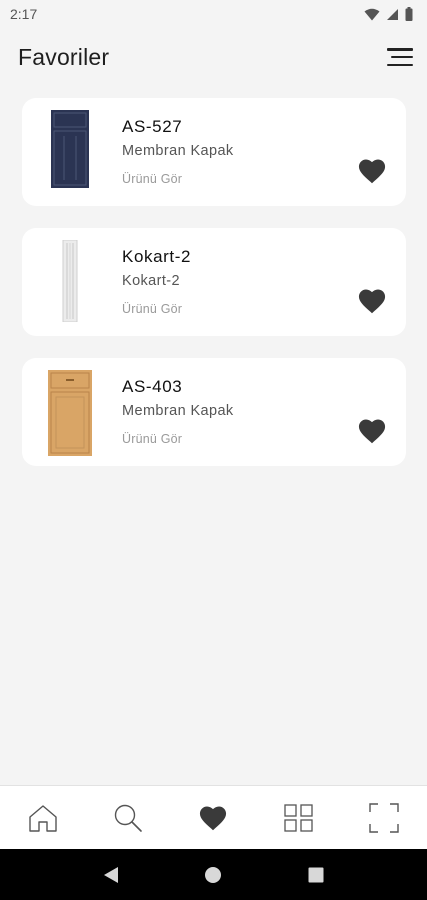  I want to click on grid-icon, so click(298, 817).